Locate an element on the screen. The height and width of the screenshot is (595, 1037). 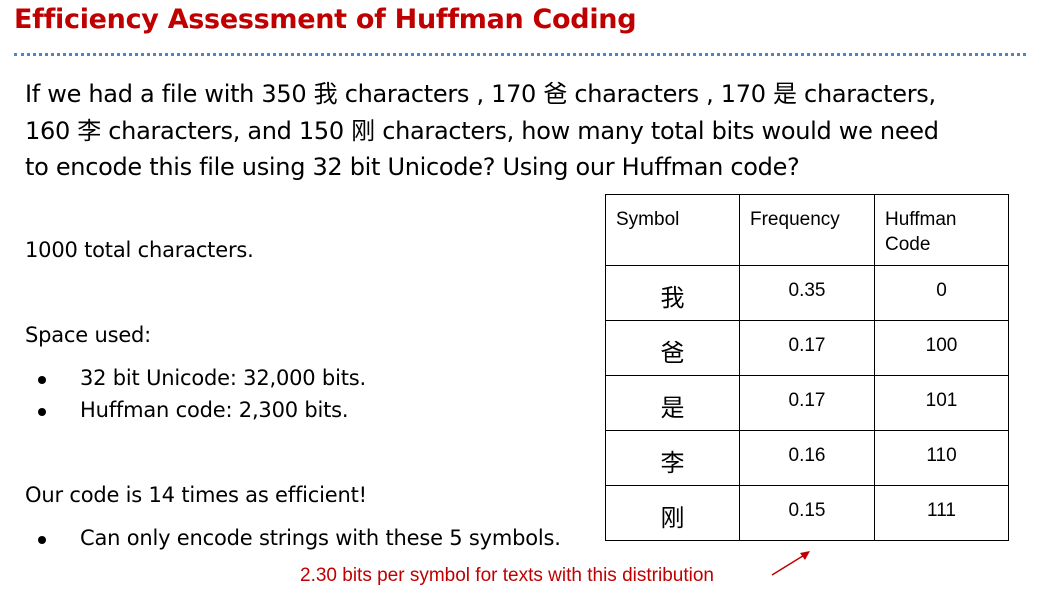
symbol-cell: 爸 is located at coordinates (672, 348).